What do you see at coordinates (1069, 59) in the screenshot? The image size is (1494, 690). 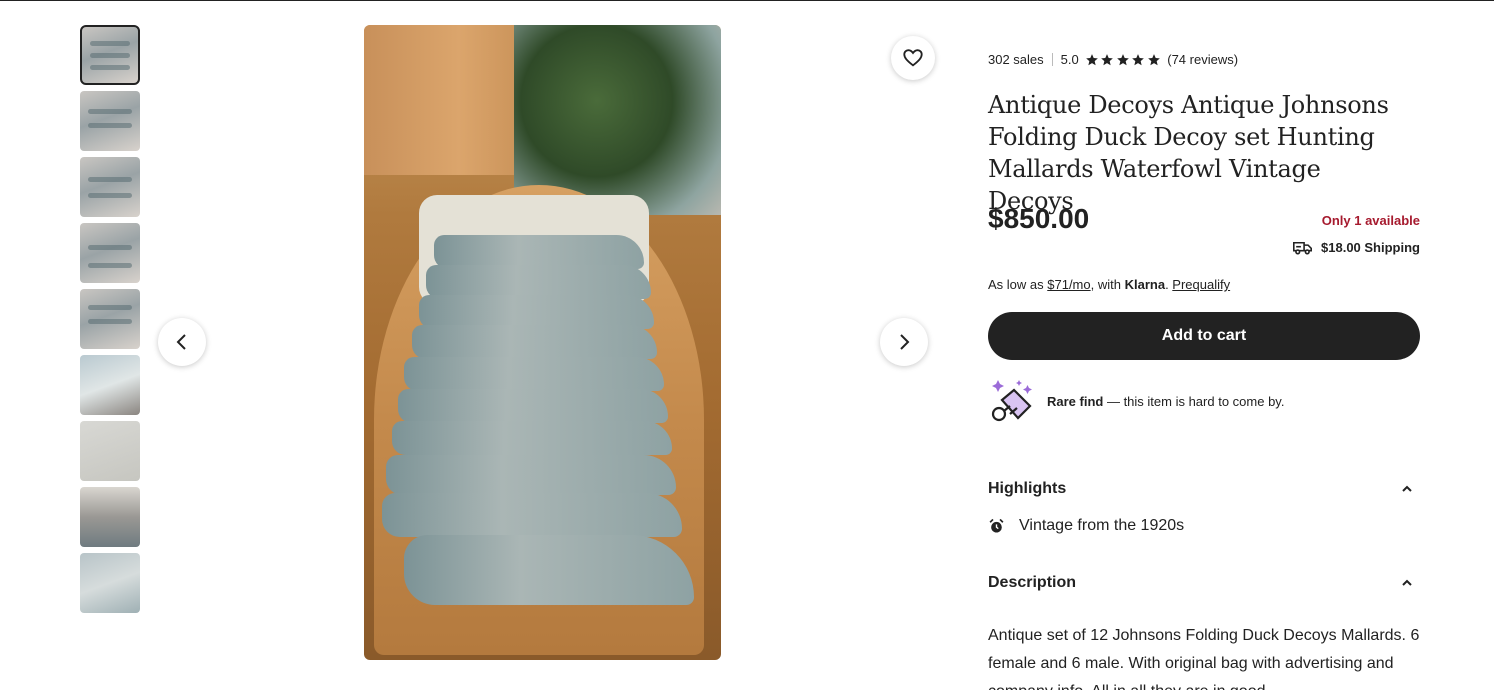 I see `rating-value: 5.0` at bounding box center [1069, 59].